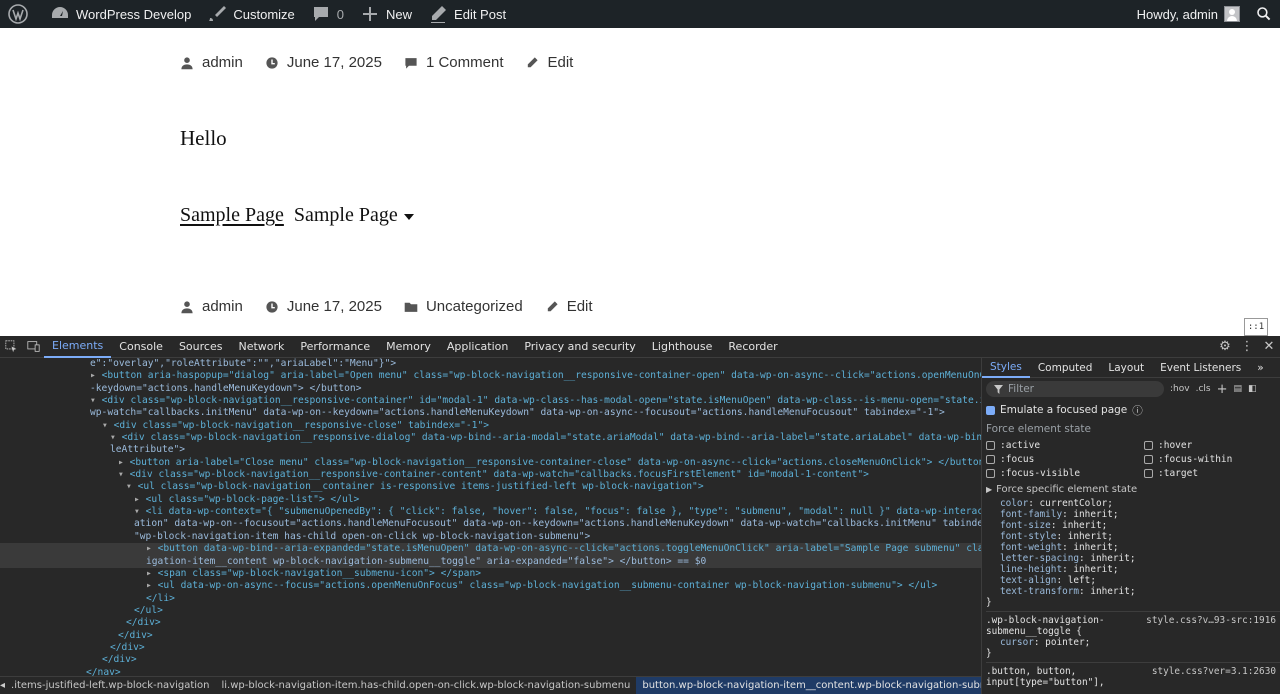 This screenshot has width=1280, height=694. I want to click on customize-link: Customize, so click(250, 14).